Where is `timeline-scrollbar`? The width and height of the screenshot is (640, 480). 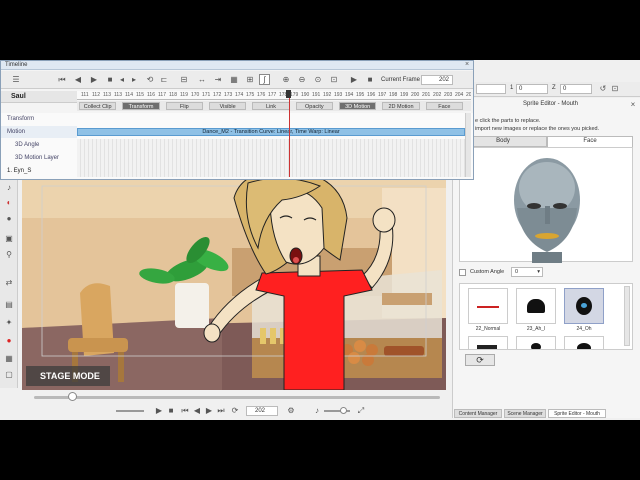 timeline-scrollbar is located at coordinates (468, 145).